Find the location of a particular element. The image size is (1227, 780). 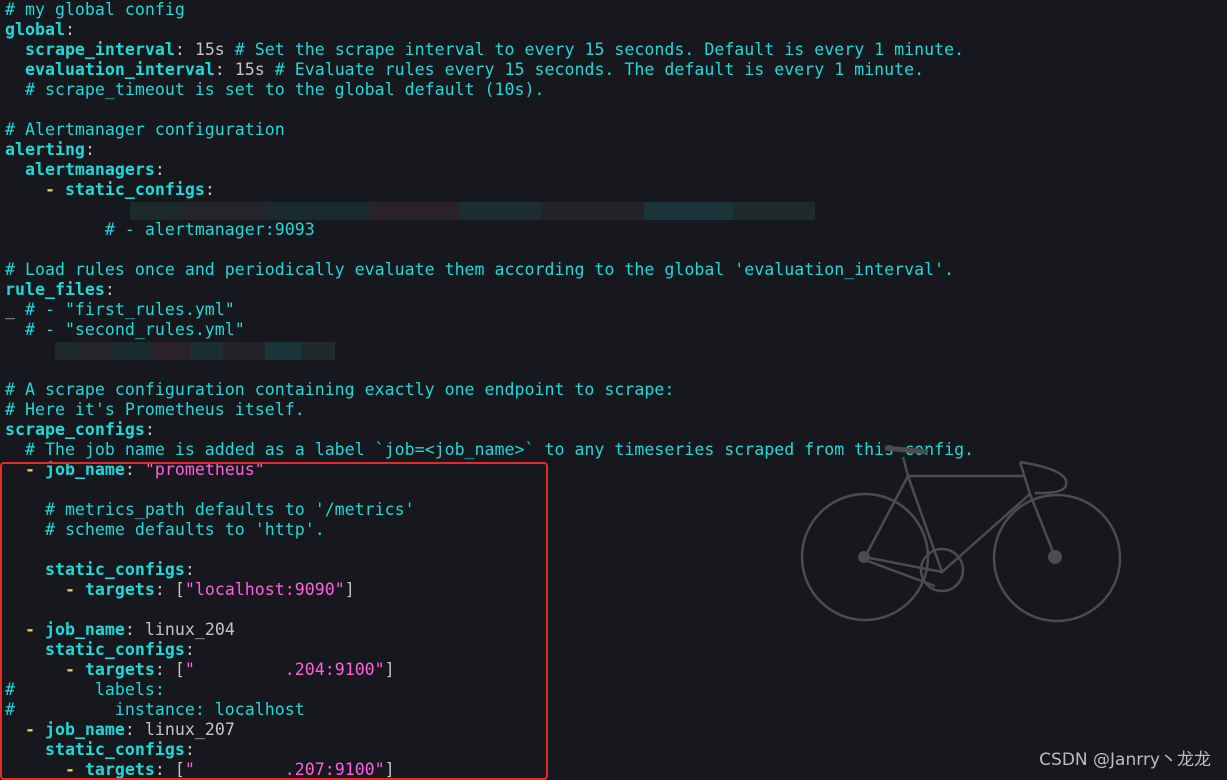

code-line: # my global config is located at coordinates (489, 10).